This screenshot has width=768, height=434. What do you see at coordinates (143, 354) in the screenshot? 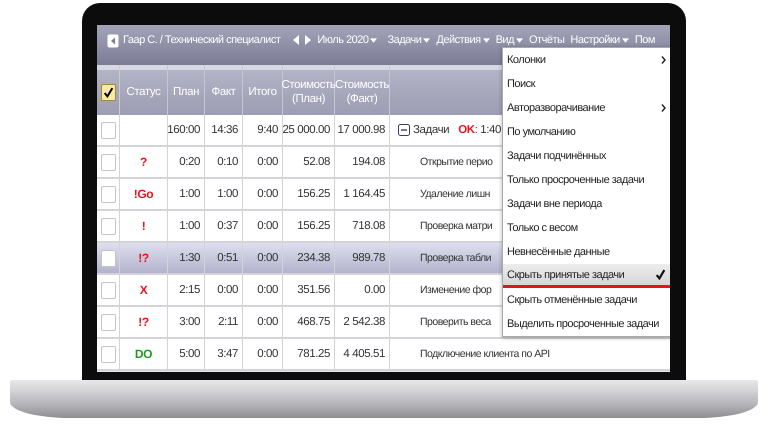
I see `status-mark: DO` at bounding box center [143, 354].